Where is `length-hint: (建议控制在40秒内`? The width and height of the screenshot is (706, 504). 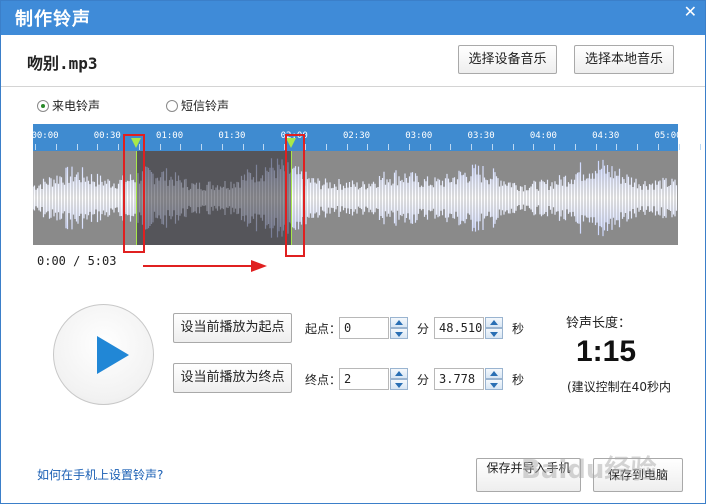
length-hint: (建议控制在40秒内 is located at coordinates (619, 387).